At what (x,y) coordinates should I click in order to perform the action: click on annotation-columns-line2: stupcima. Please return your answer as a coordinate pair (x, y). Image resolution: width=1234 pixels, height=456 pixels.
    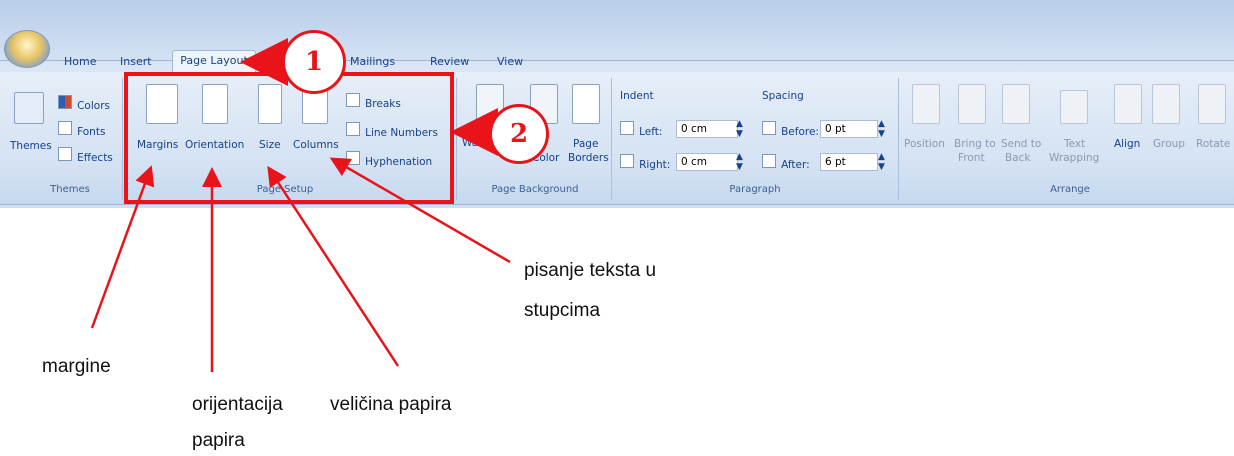
    Looking at the image, I should click on (562, 310).